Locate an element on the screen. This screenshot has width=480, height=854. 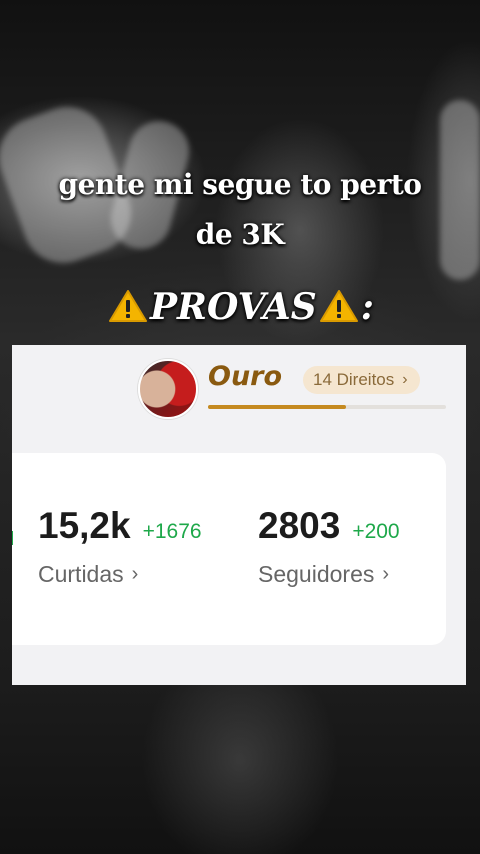
followers-delta: +200 is located at coordinates (376, 531).